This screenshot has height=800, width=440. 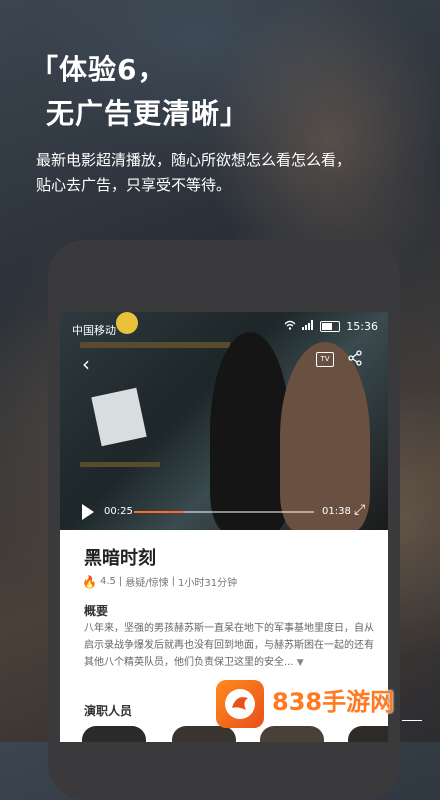 What do you see at coordinates (147, 583) in the screenshot?
I see `movie-genre: 悬疑/惊悚` at bounding box center [147, 583].